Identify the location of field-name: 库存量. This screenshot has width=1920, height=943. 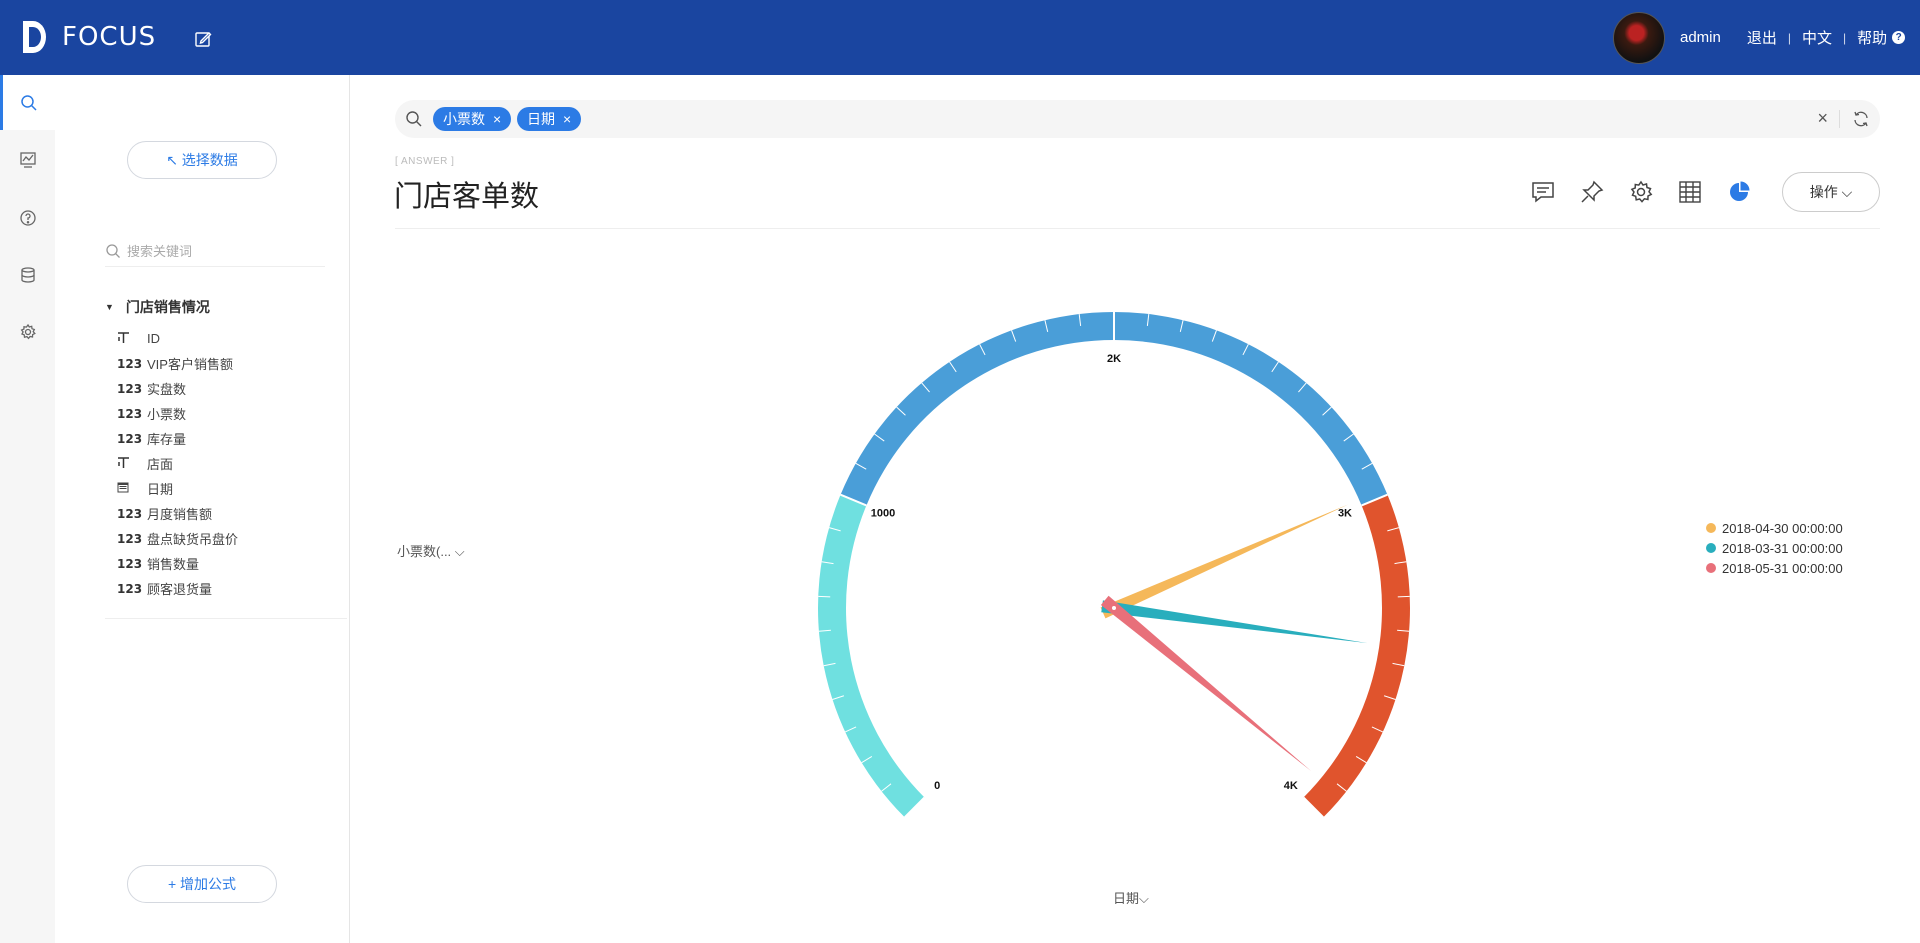
(167, 439).